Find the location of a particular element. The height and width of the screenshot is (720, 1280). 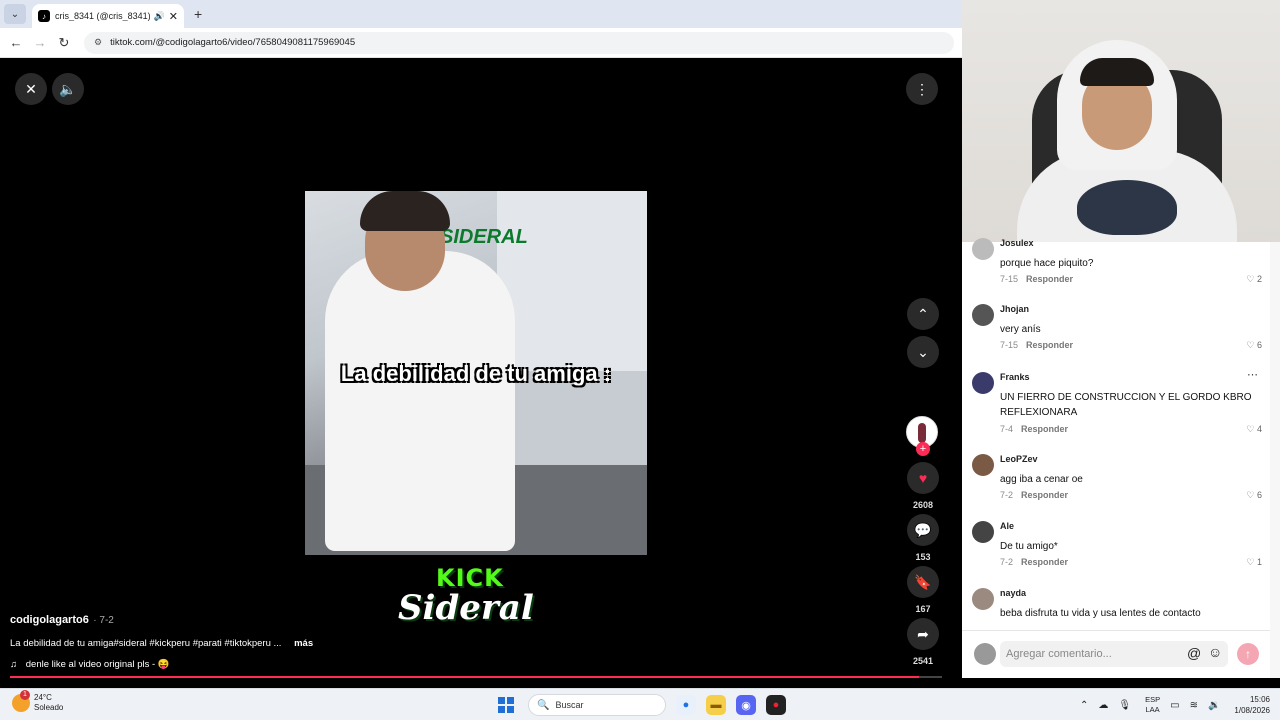

search-icon: 🔍 is located at coordinates (543, 705).